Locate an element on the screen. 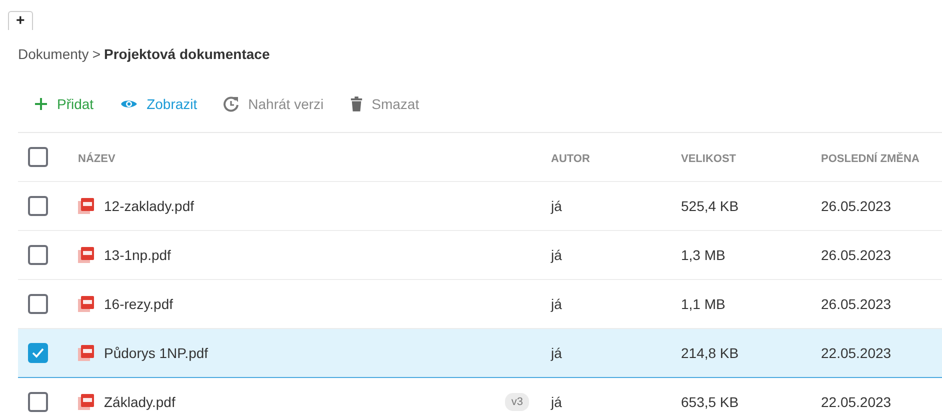 The width and height of the screenshot is (942, 419). size-cell: 1,1 MB is located at coordinates (703, 304).